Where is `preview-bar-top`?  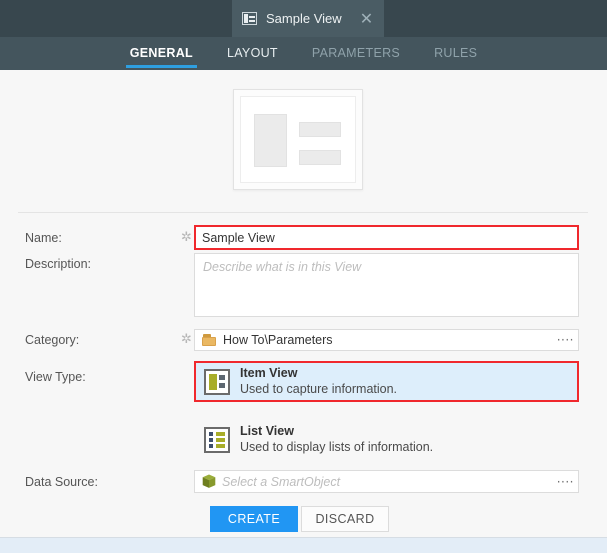
preview-bar-top is located at coordinates (320, 129).